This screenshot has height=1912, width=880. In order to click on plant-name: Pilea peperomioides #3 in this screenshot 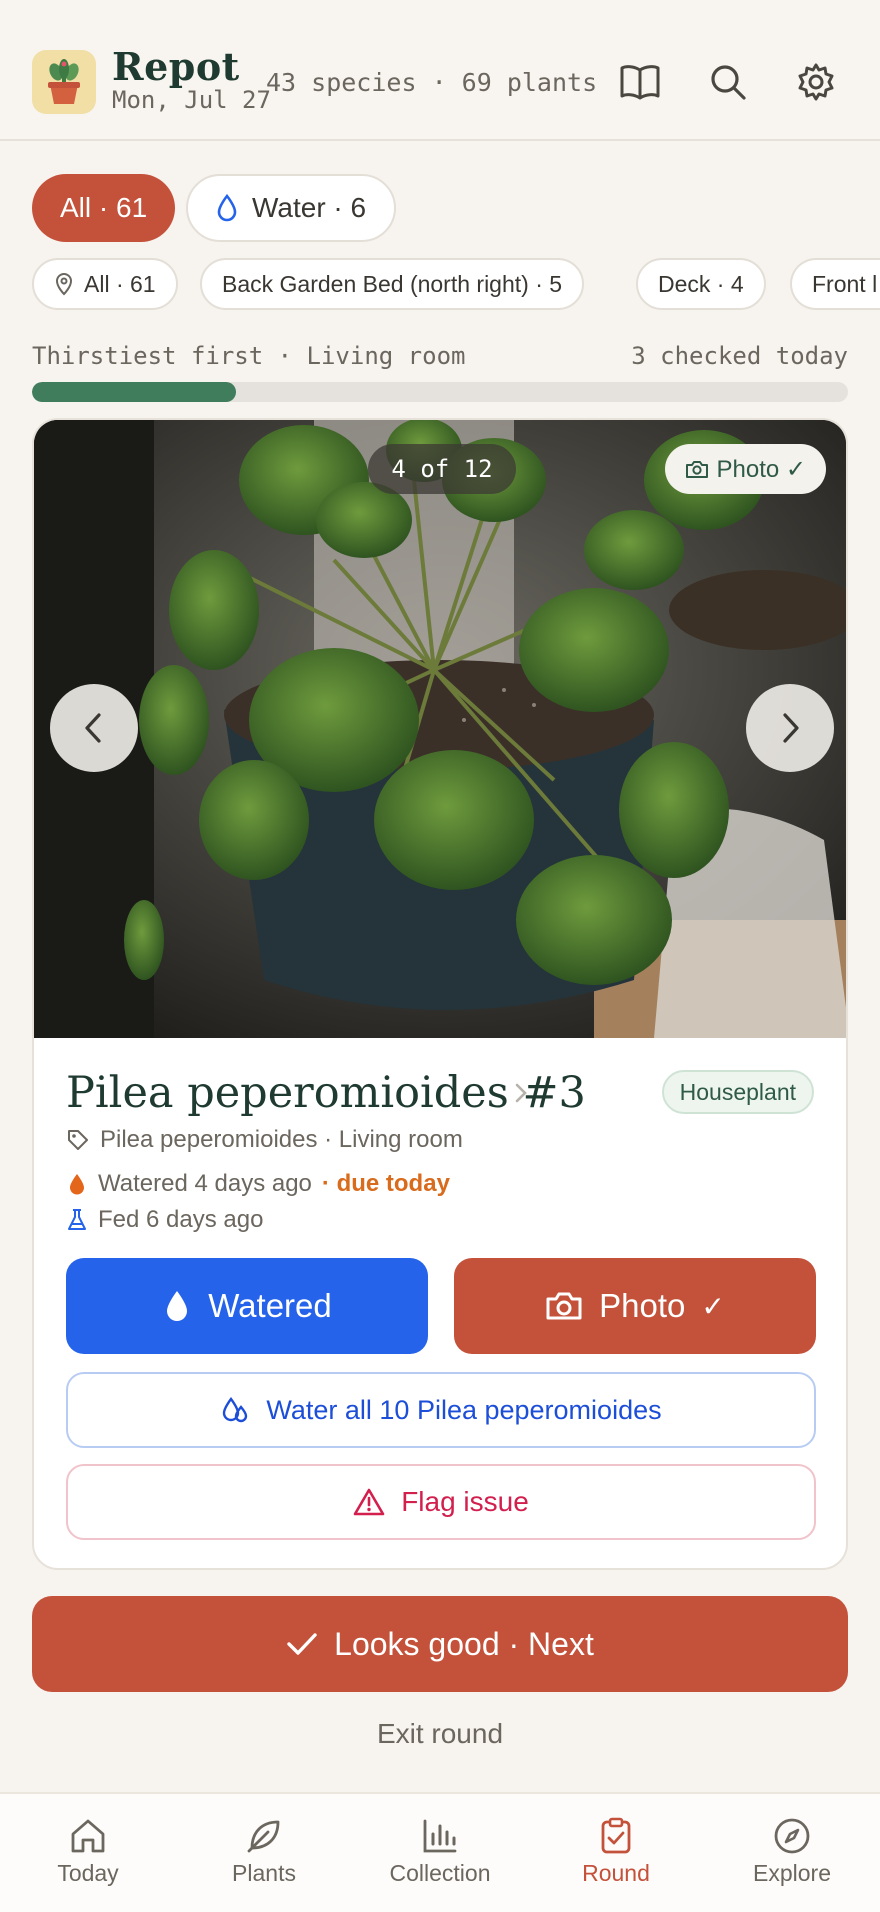, I will do `click(326, 1093)`.